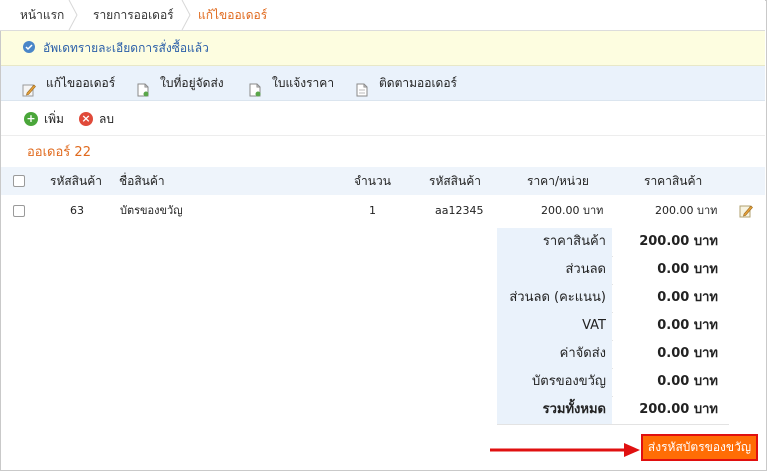  I want to click on summary-label: ส่วนลด, so click(585, 269).